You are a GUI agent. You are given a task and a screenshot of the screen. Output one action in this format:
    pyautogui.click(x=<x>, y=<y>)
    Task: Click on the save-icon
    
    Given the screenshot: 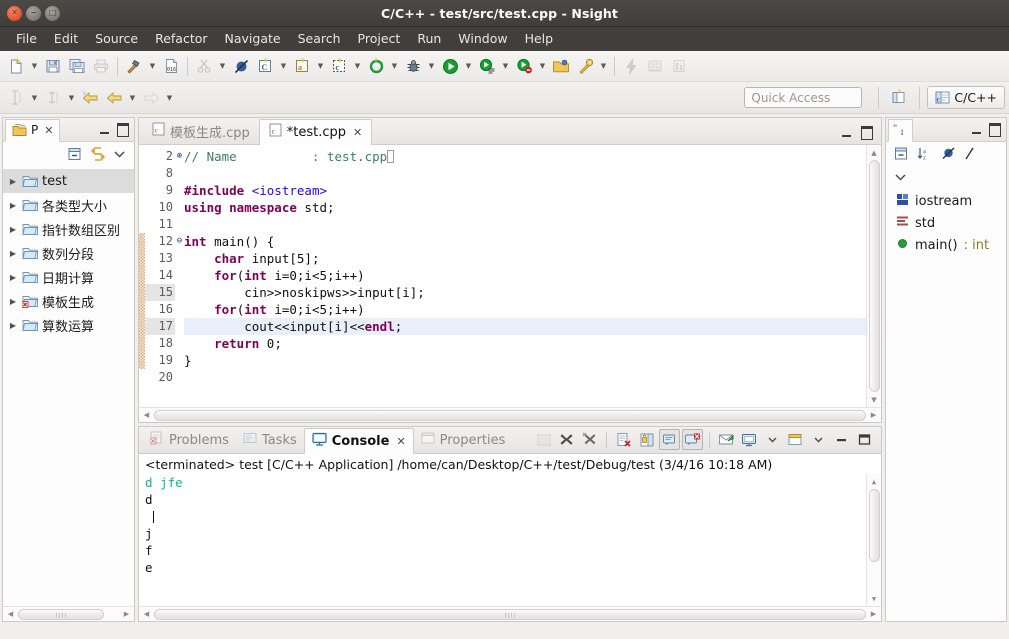 What is the action you would take?
    pyautogui.click(x=53, y=66)
    